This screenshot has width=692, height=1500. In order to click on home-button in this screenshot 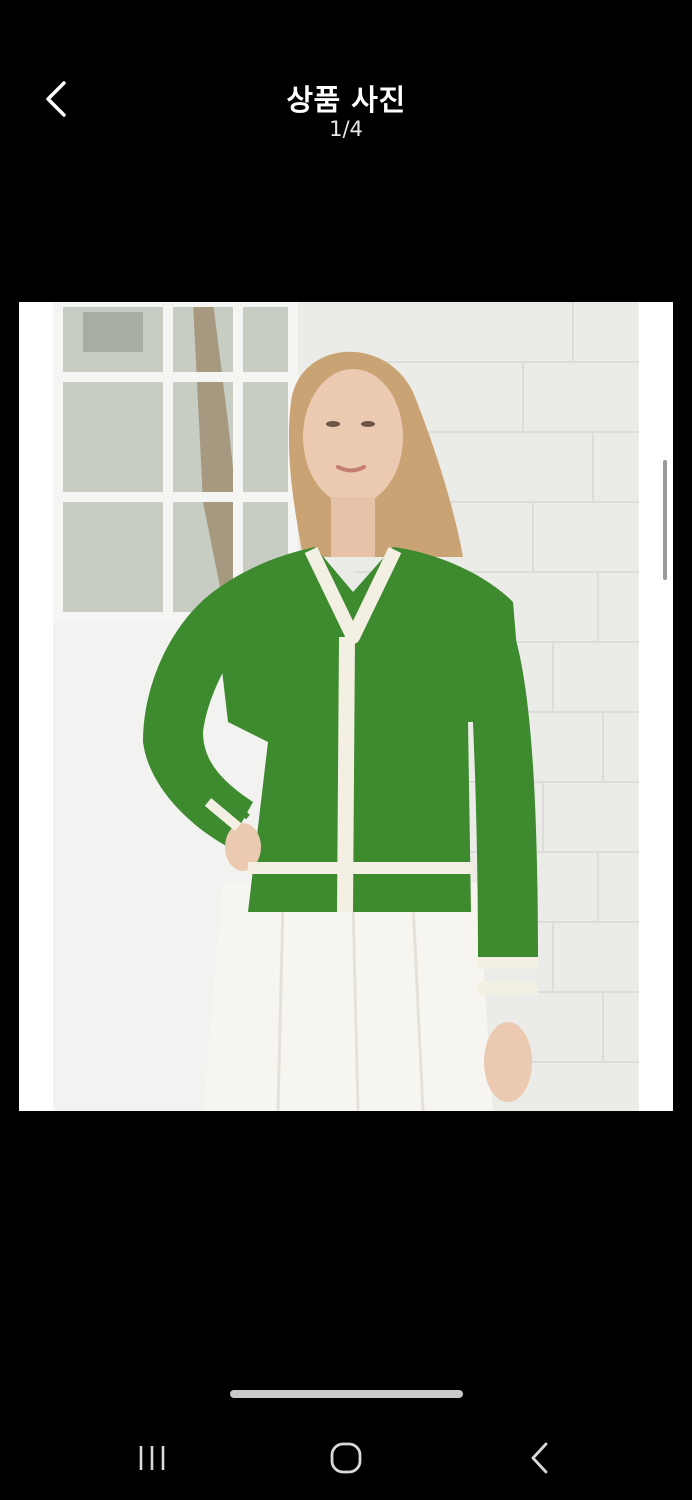, I will do `click(346, 1458)`.